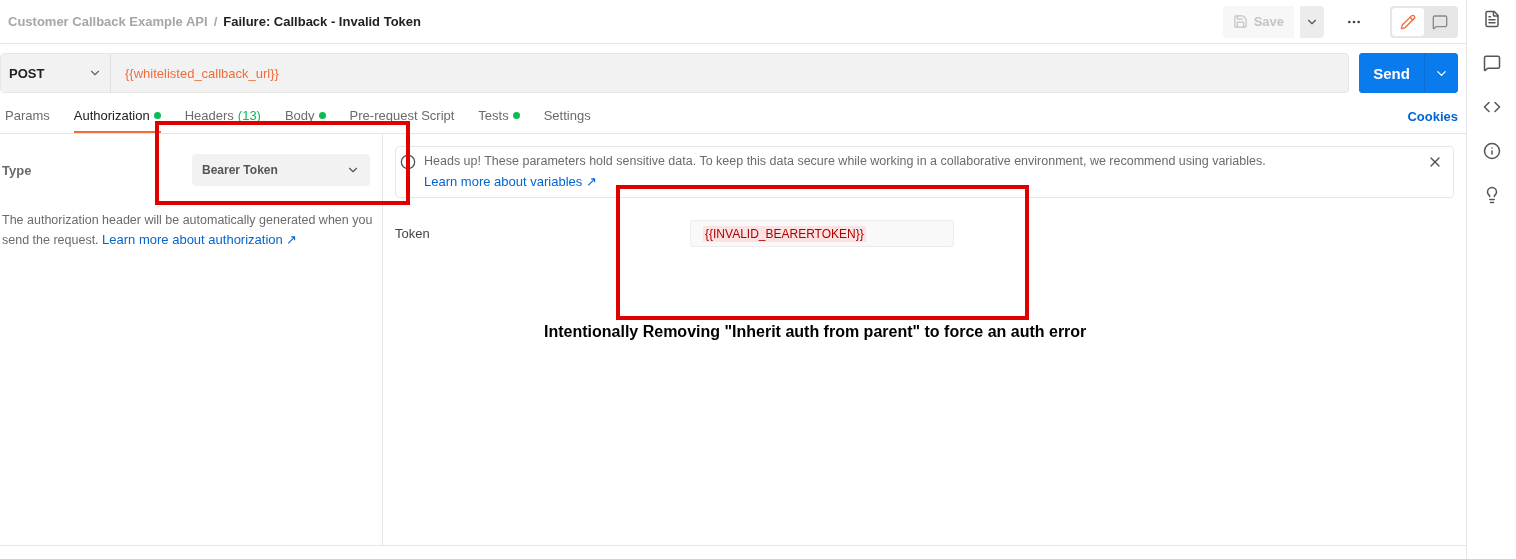 The width and height of the screenshot is (1516, 559). What do you see at coordinates (510, 181) in the screenshot?
I see `variables-help-link: Learn more about variables ↗` at bounding box center [510, 181].